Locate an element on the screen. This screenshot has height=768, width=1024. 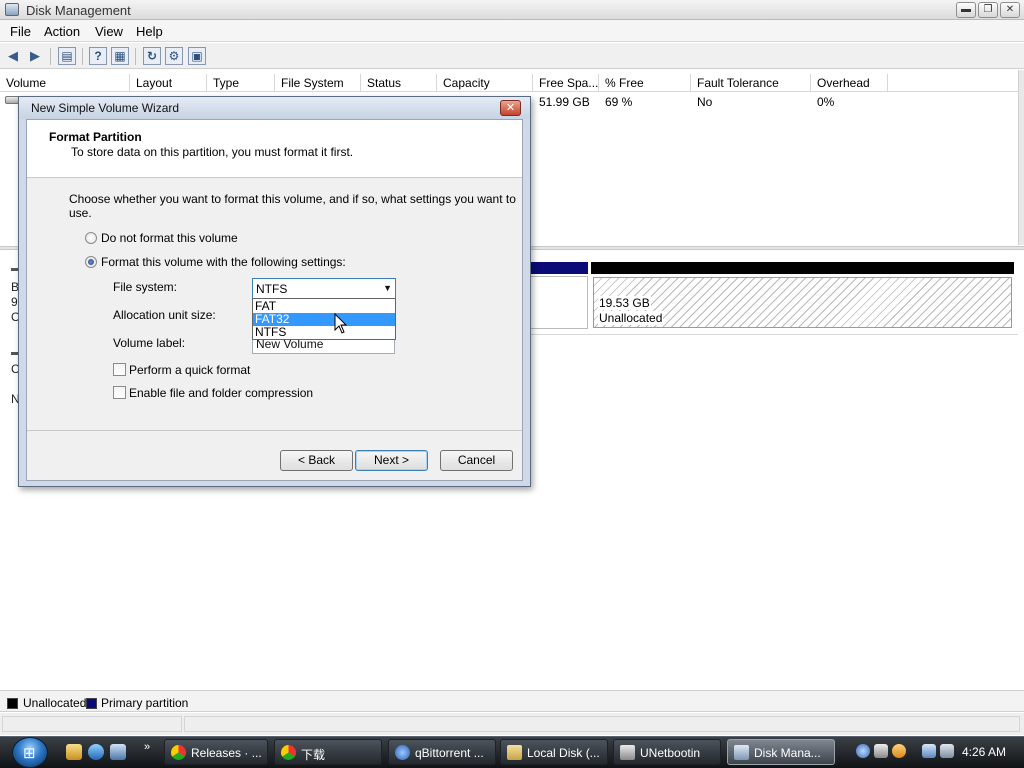
forward-arrow-icon: ▶ is located at coordinates (35, 56).